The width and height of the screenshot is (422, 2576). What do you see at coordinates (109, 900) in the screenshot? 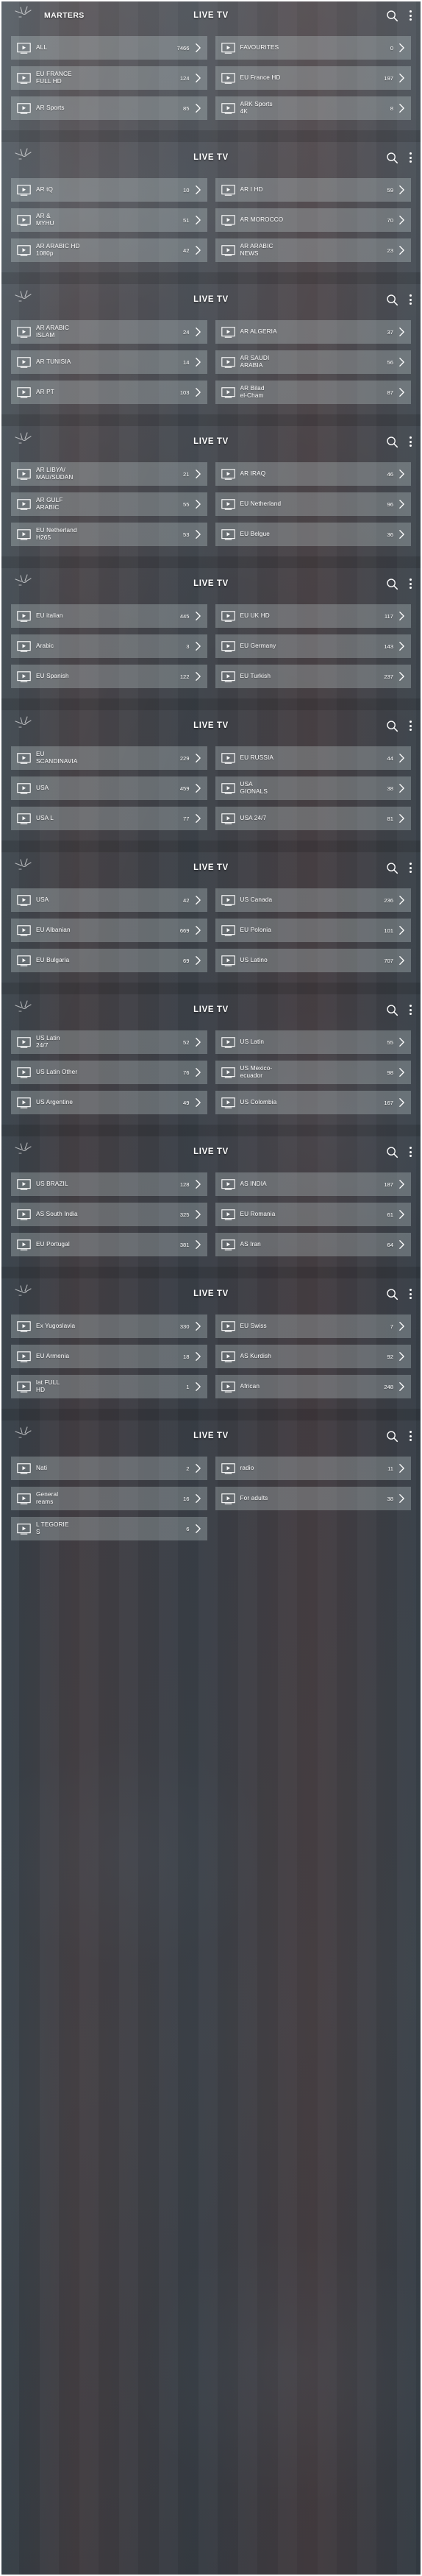
I see `category-tile: USA 42` at bounding box center [109, 900].